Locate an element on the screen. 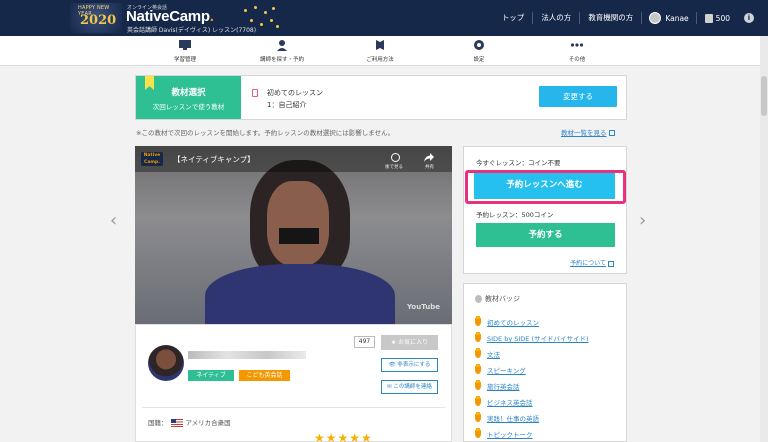  material-subtitle: 次回レッスンで使う教材 is located at coordinates (188, 107).